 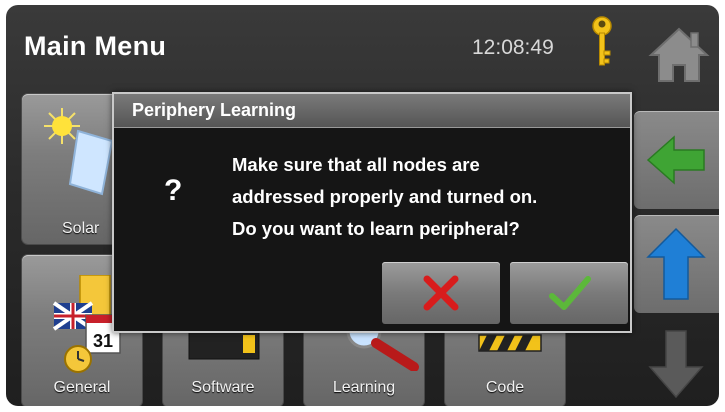 What do you see at coordinates (505, 387) in the screenshot?
I see `tile-label-code: Code` at bounding box center [505, 387].